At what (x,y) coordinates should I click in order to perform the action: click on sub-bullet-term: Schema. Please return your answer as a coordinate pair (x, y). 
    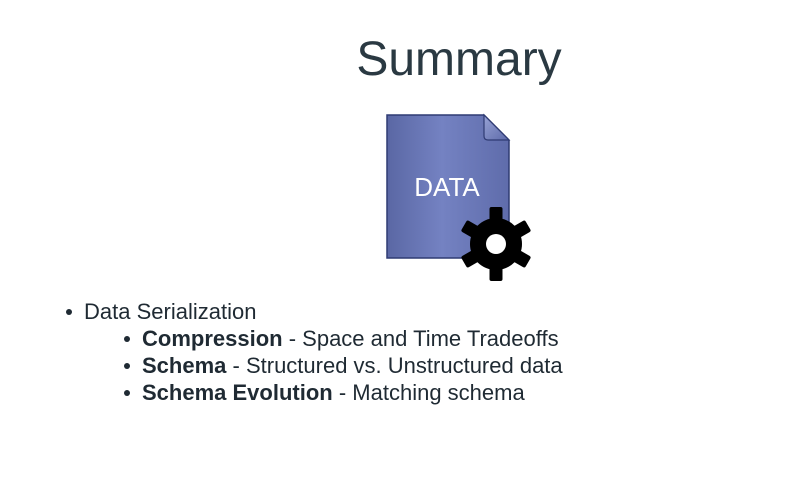
    Looking at the image, I should click on (184, 365).